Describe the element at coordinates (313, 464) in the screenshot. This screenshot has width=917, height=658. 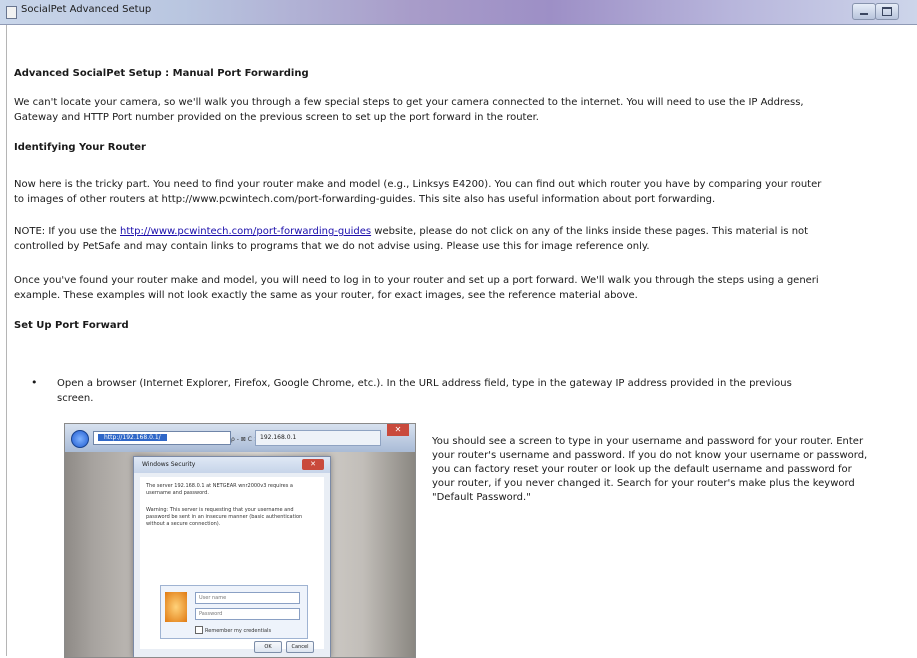
I see `dialog-close-icon: ✕` at that location.